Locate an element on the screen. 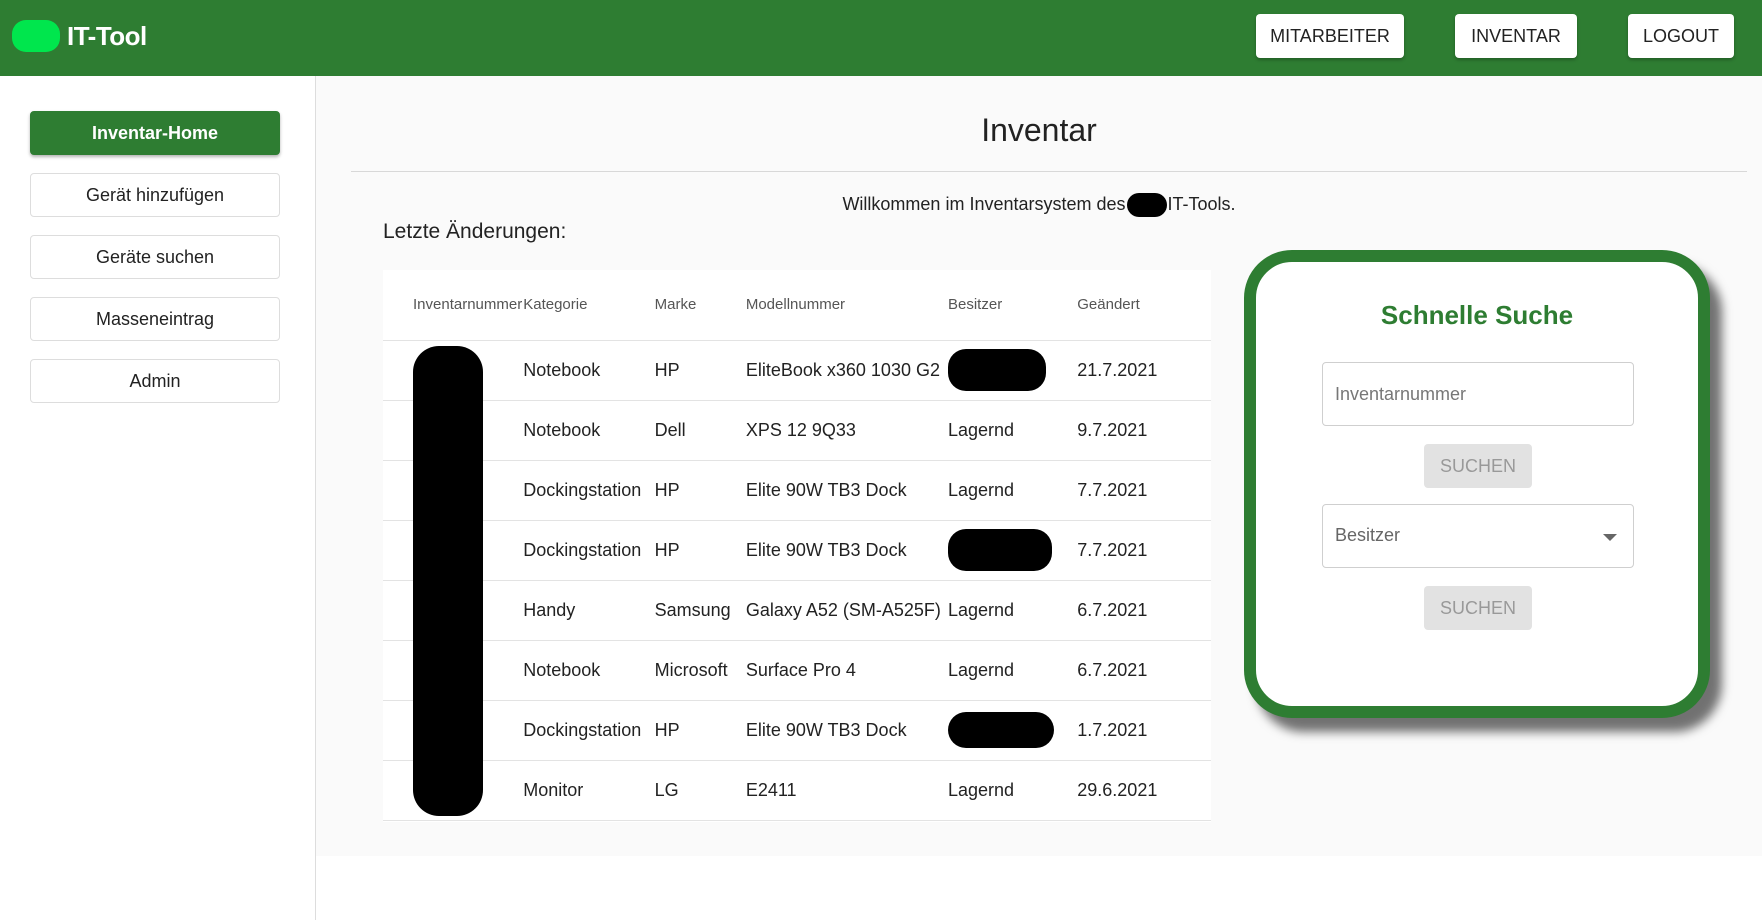 Image resolution: width=1762 pixels, height=920 pixels. brand-cell: Microsoft is located at coordinates (700, 670).